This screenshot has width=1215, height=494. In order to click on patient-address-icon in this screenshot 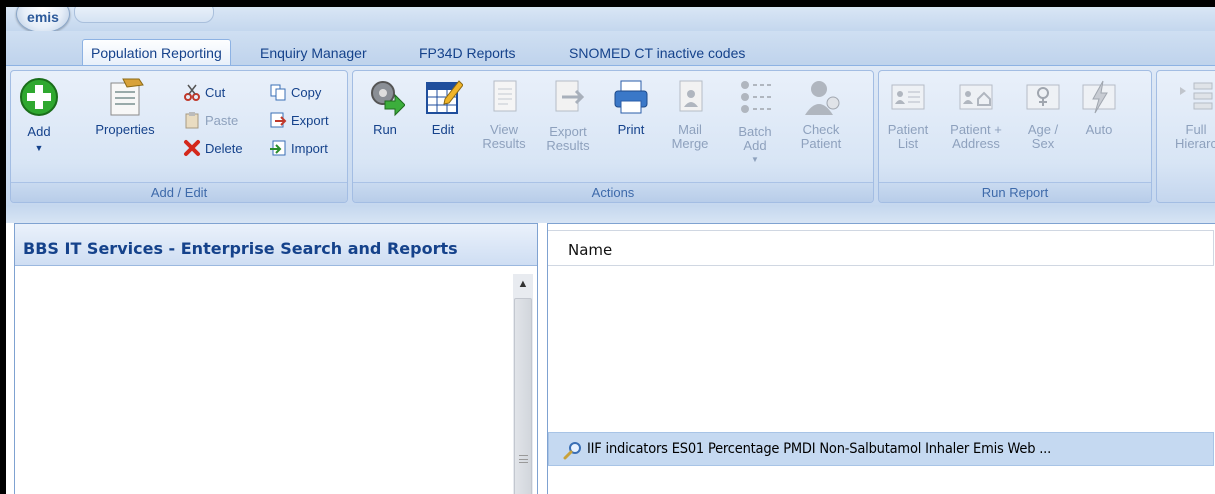, I will do `click(976, 97)`.